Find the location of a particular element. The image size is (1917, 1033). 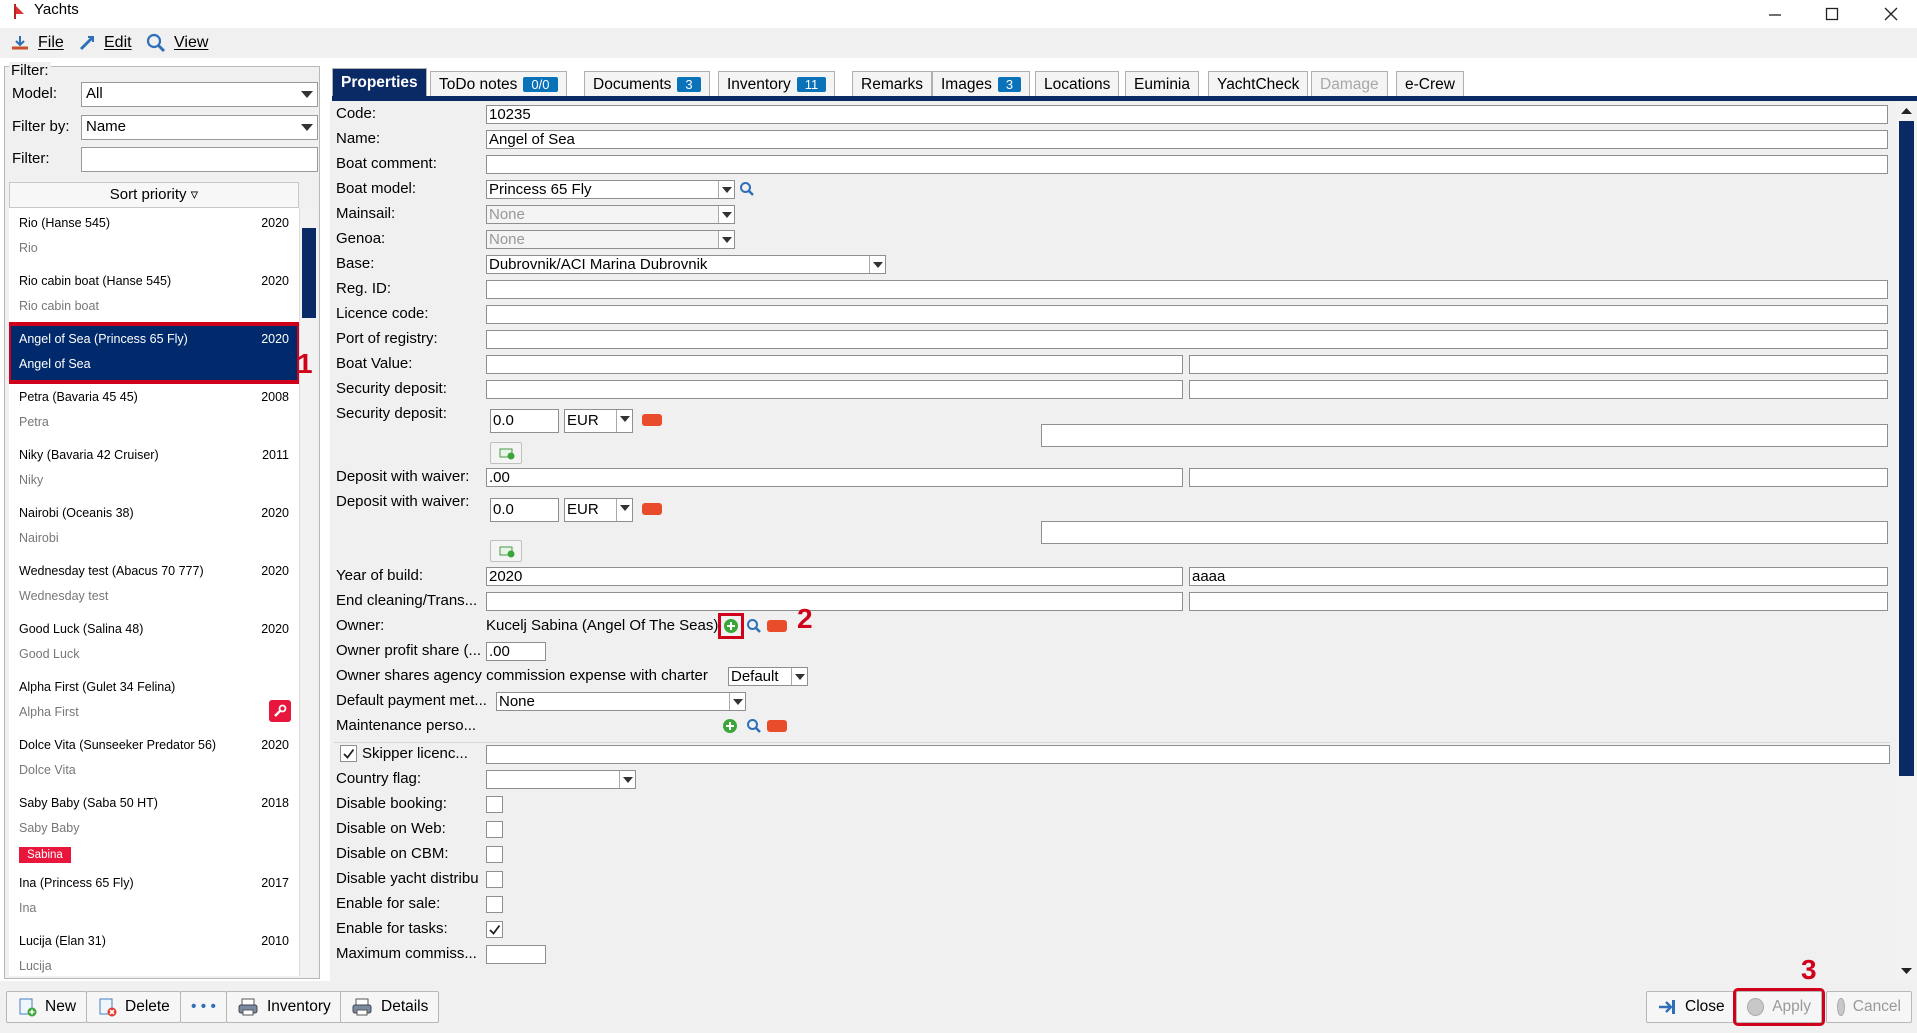

minimize-button is located at coordinates (1775, 14).